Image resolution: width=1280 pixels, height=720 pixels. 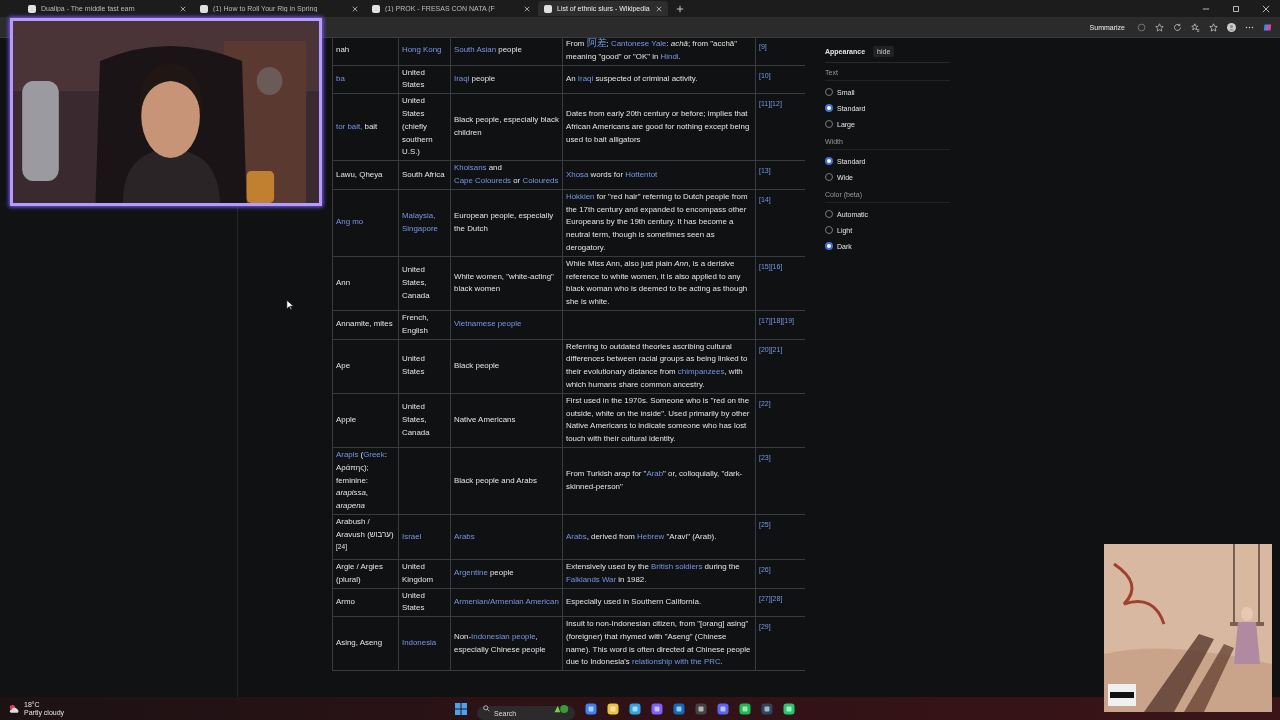 What do you see at coordinates (1195, 27) in the screenshot?
I see `favorites-icon` at bounding box center [1195, 27].